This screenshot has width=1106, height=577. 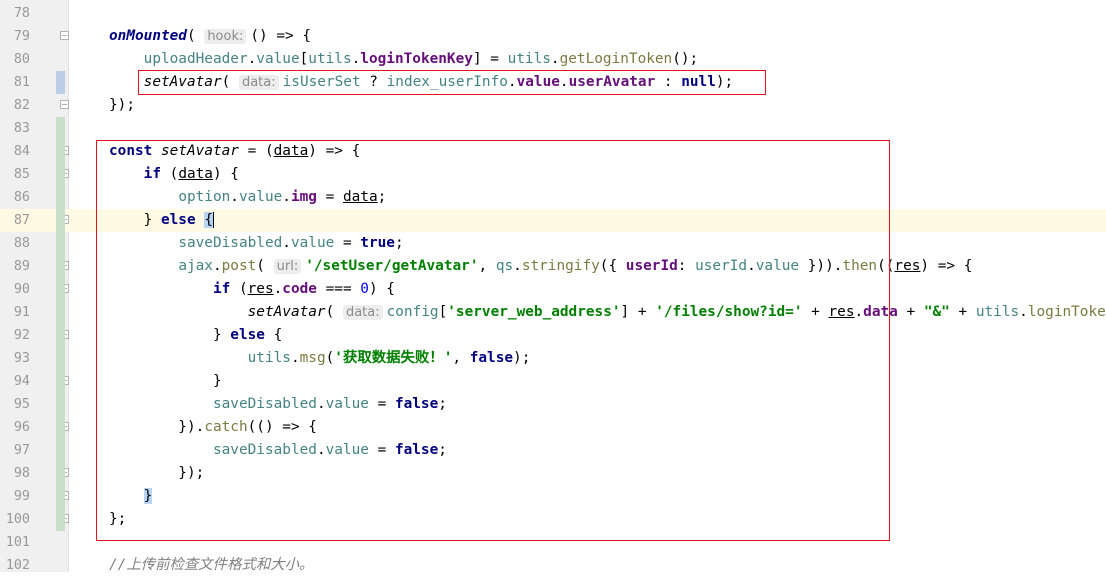 I want to click on code-line: 94 }, so click(x=553, y=381).